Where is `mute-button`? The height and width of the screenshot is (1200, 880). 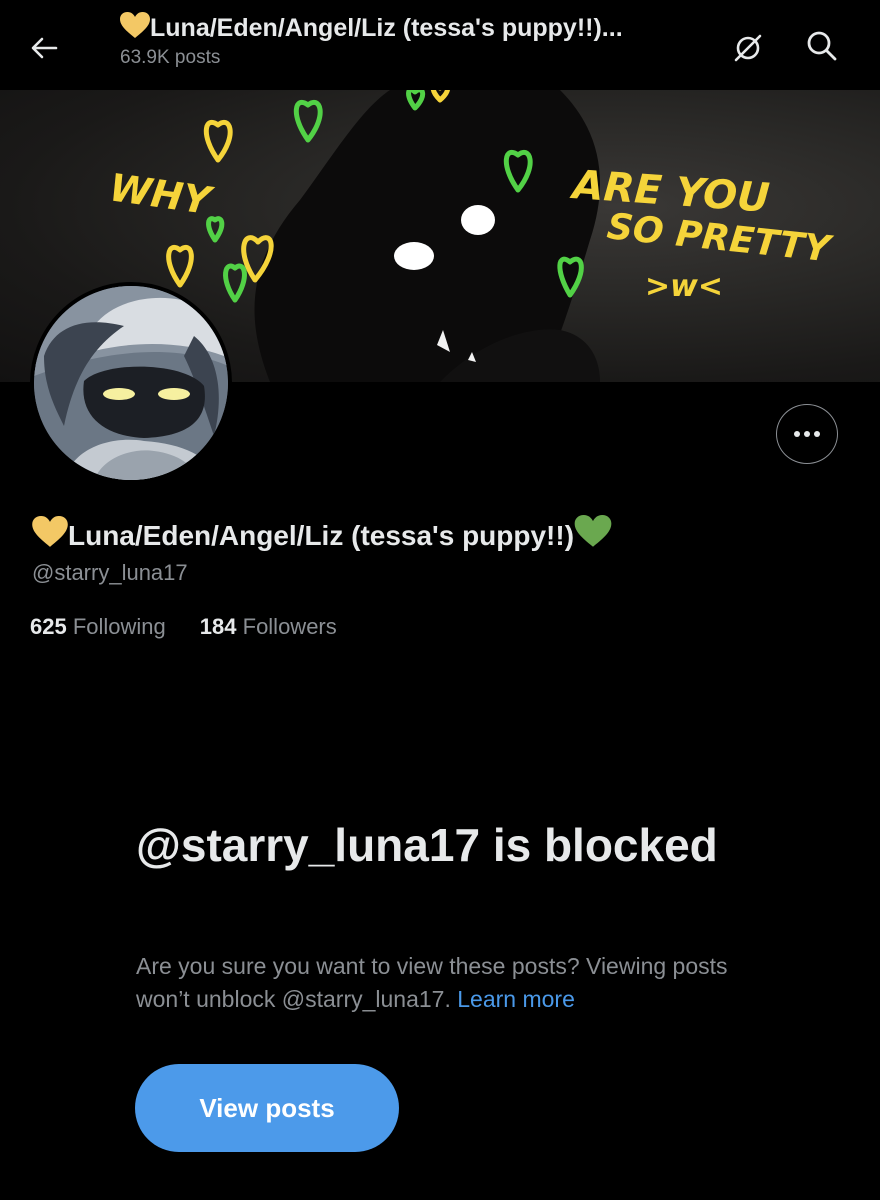
mute-button is located at coordinates (748, 48).